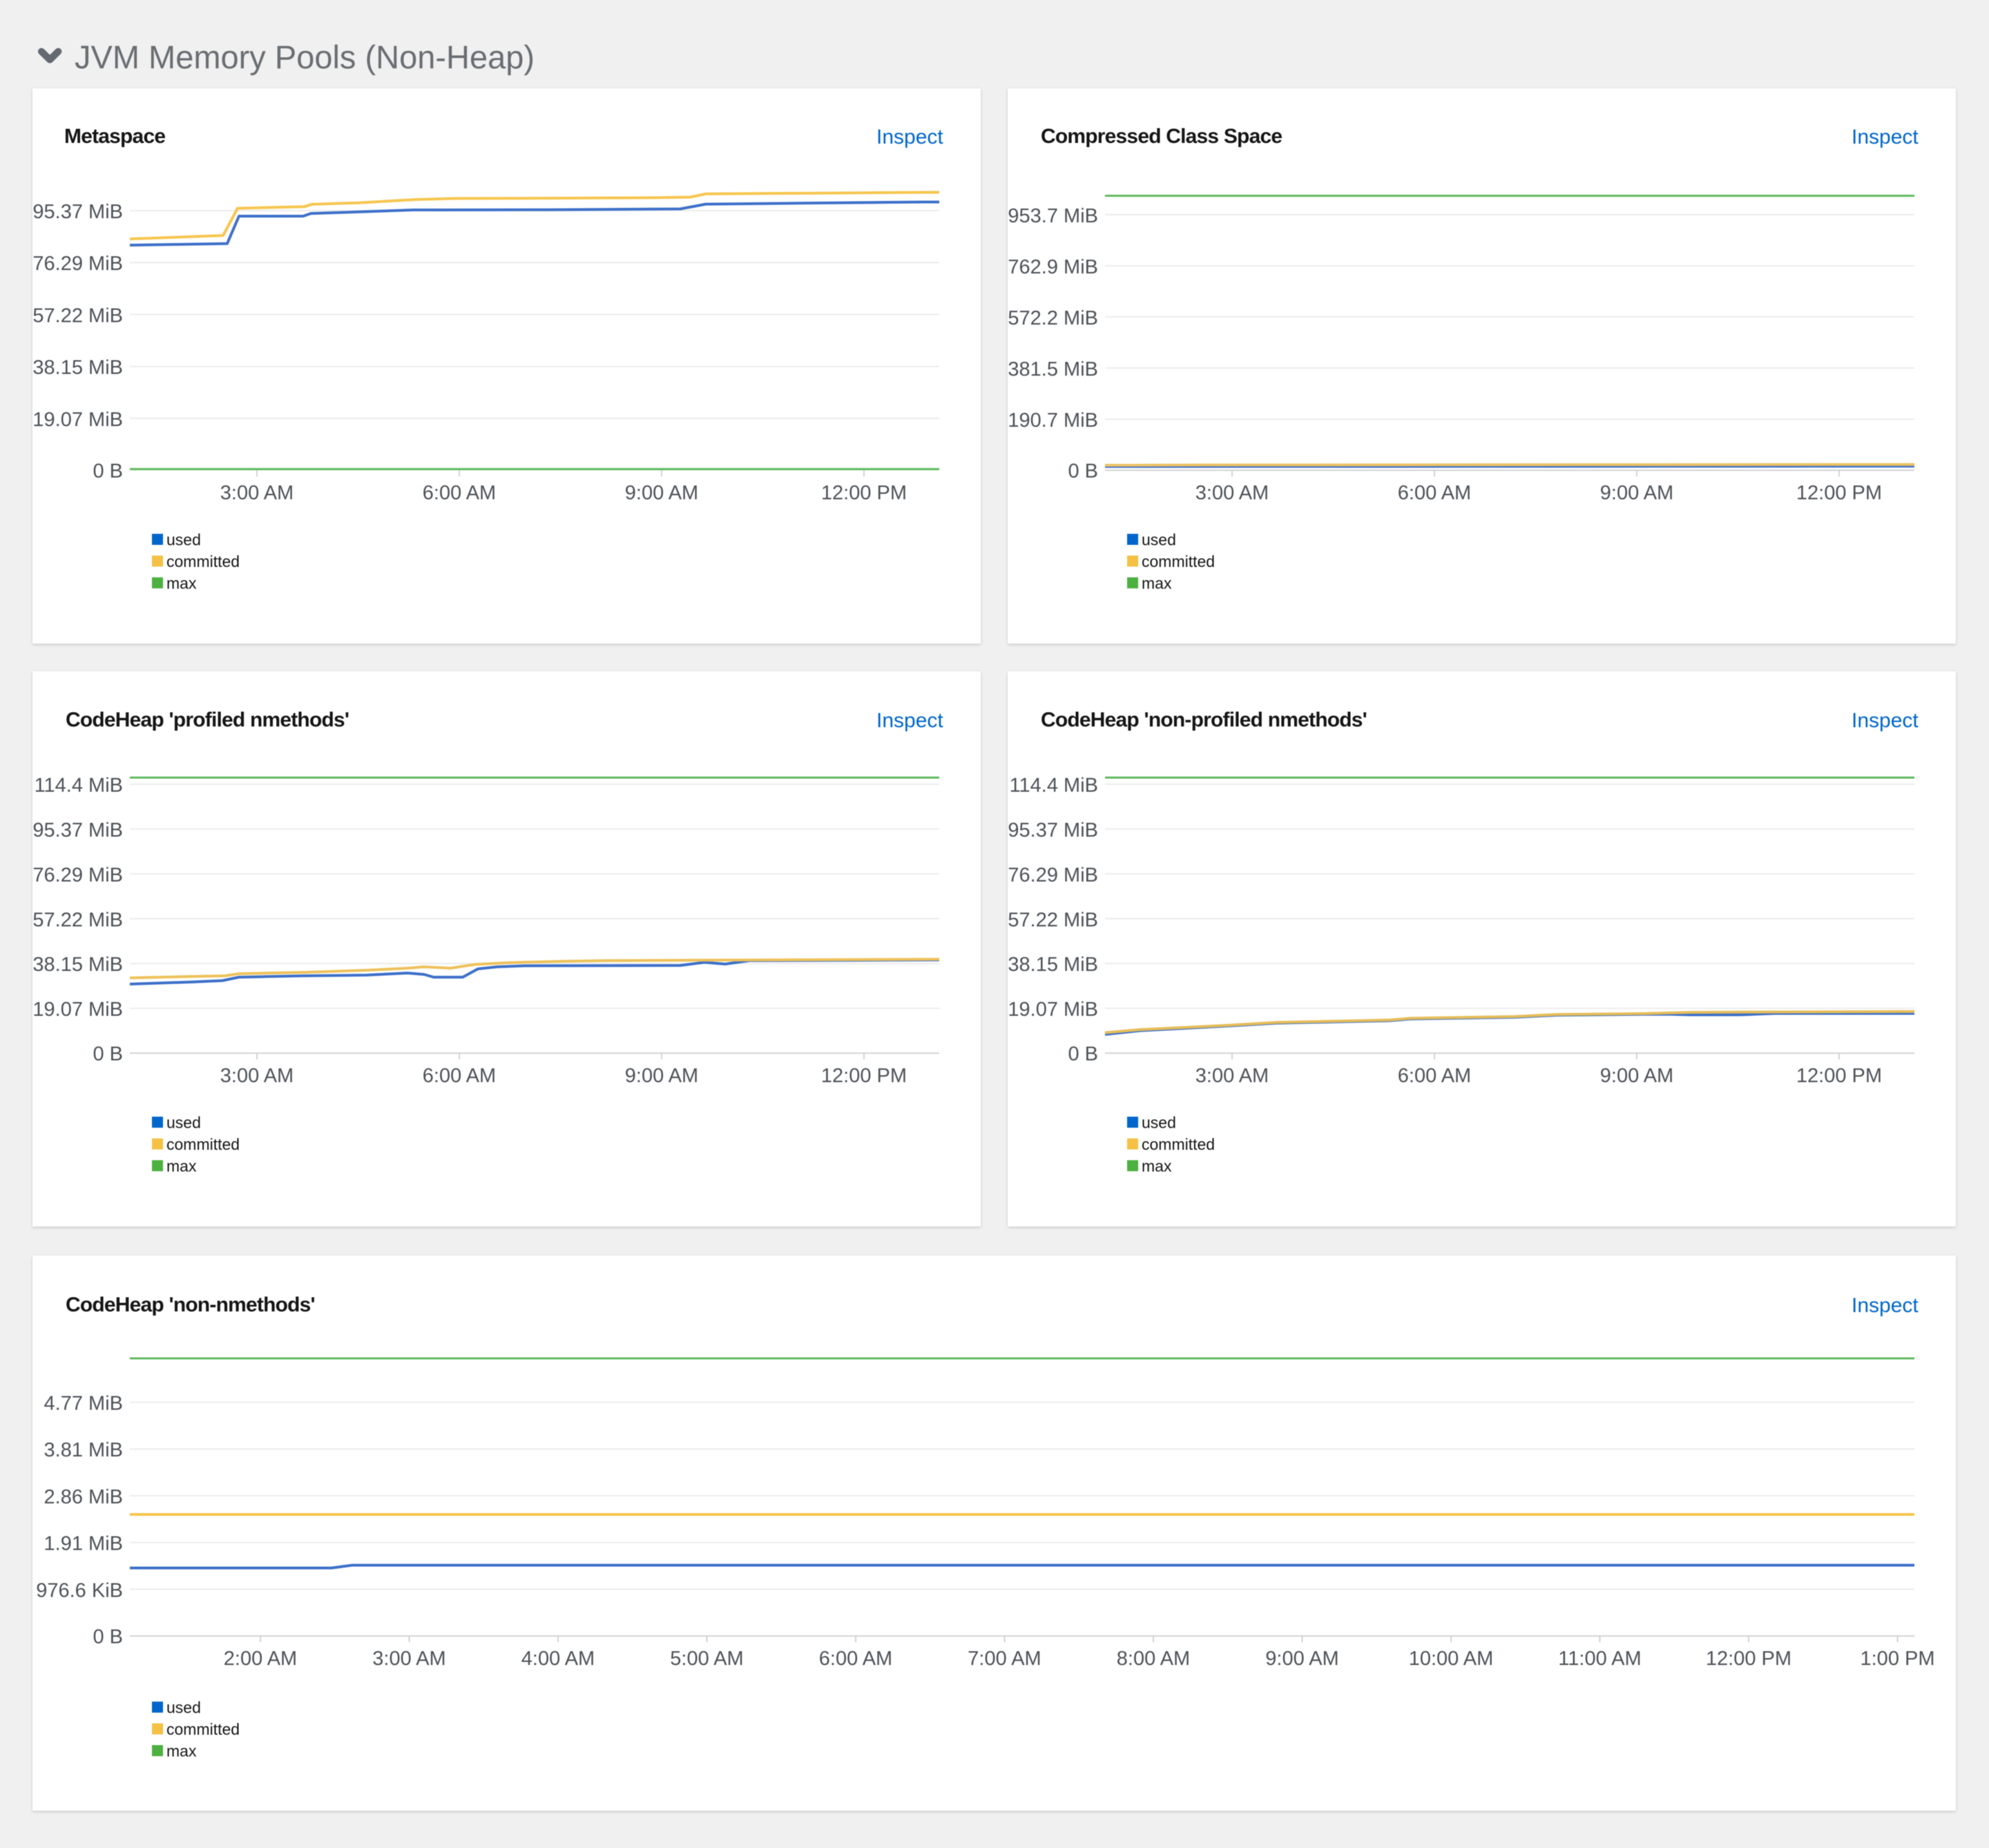 The width and height of the screenshot is (1989, 1848). I want to click on svg-text: 190.7 MiB, so click(1053, 421).